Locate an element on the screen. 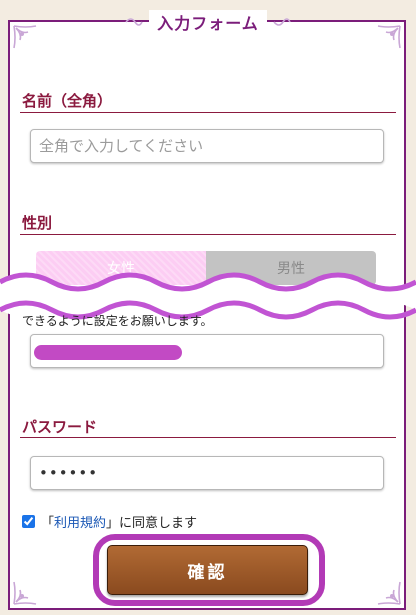  name-label-rule is located at coordinates (208, 112).